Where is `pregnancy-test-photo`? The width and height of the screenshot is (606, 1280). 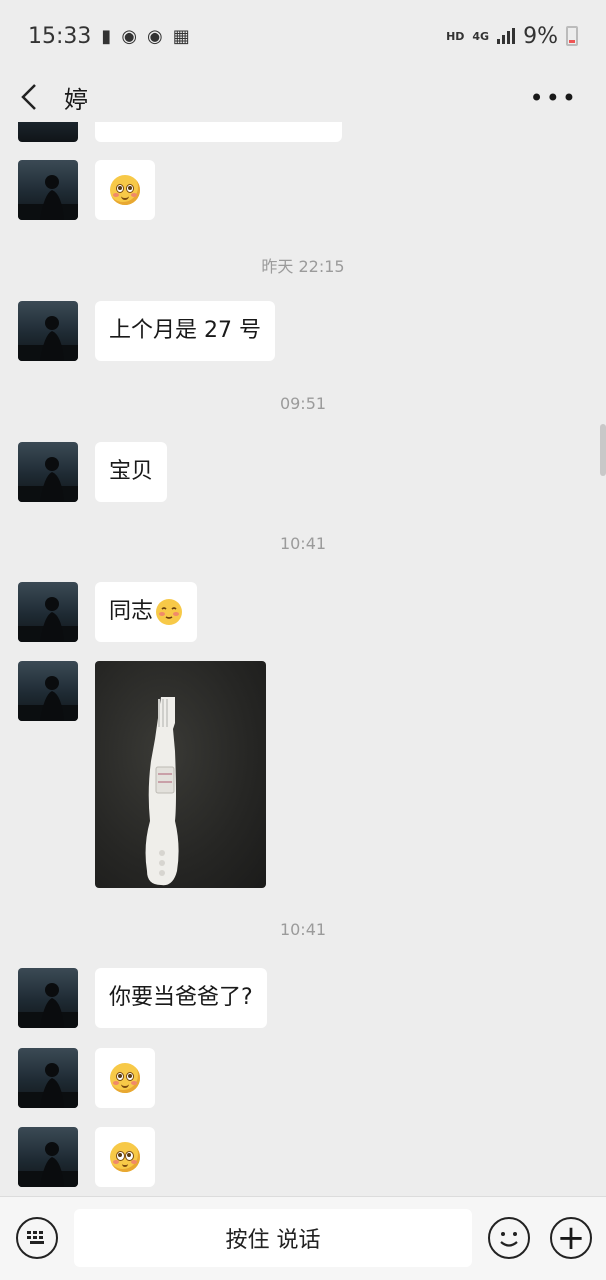 pregnancy-test-photo is located at coordinates (162, 791).